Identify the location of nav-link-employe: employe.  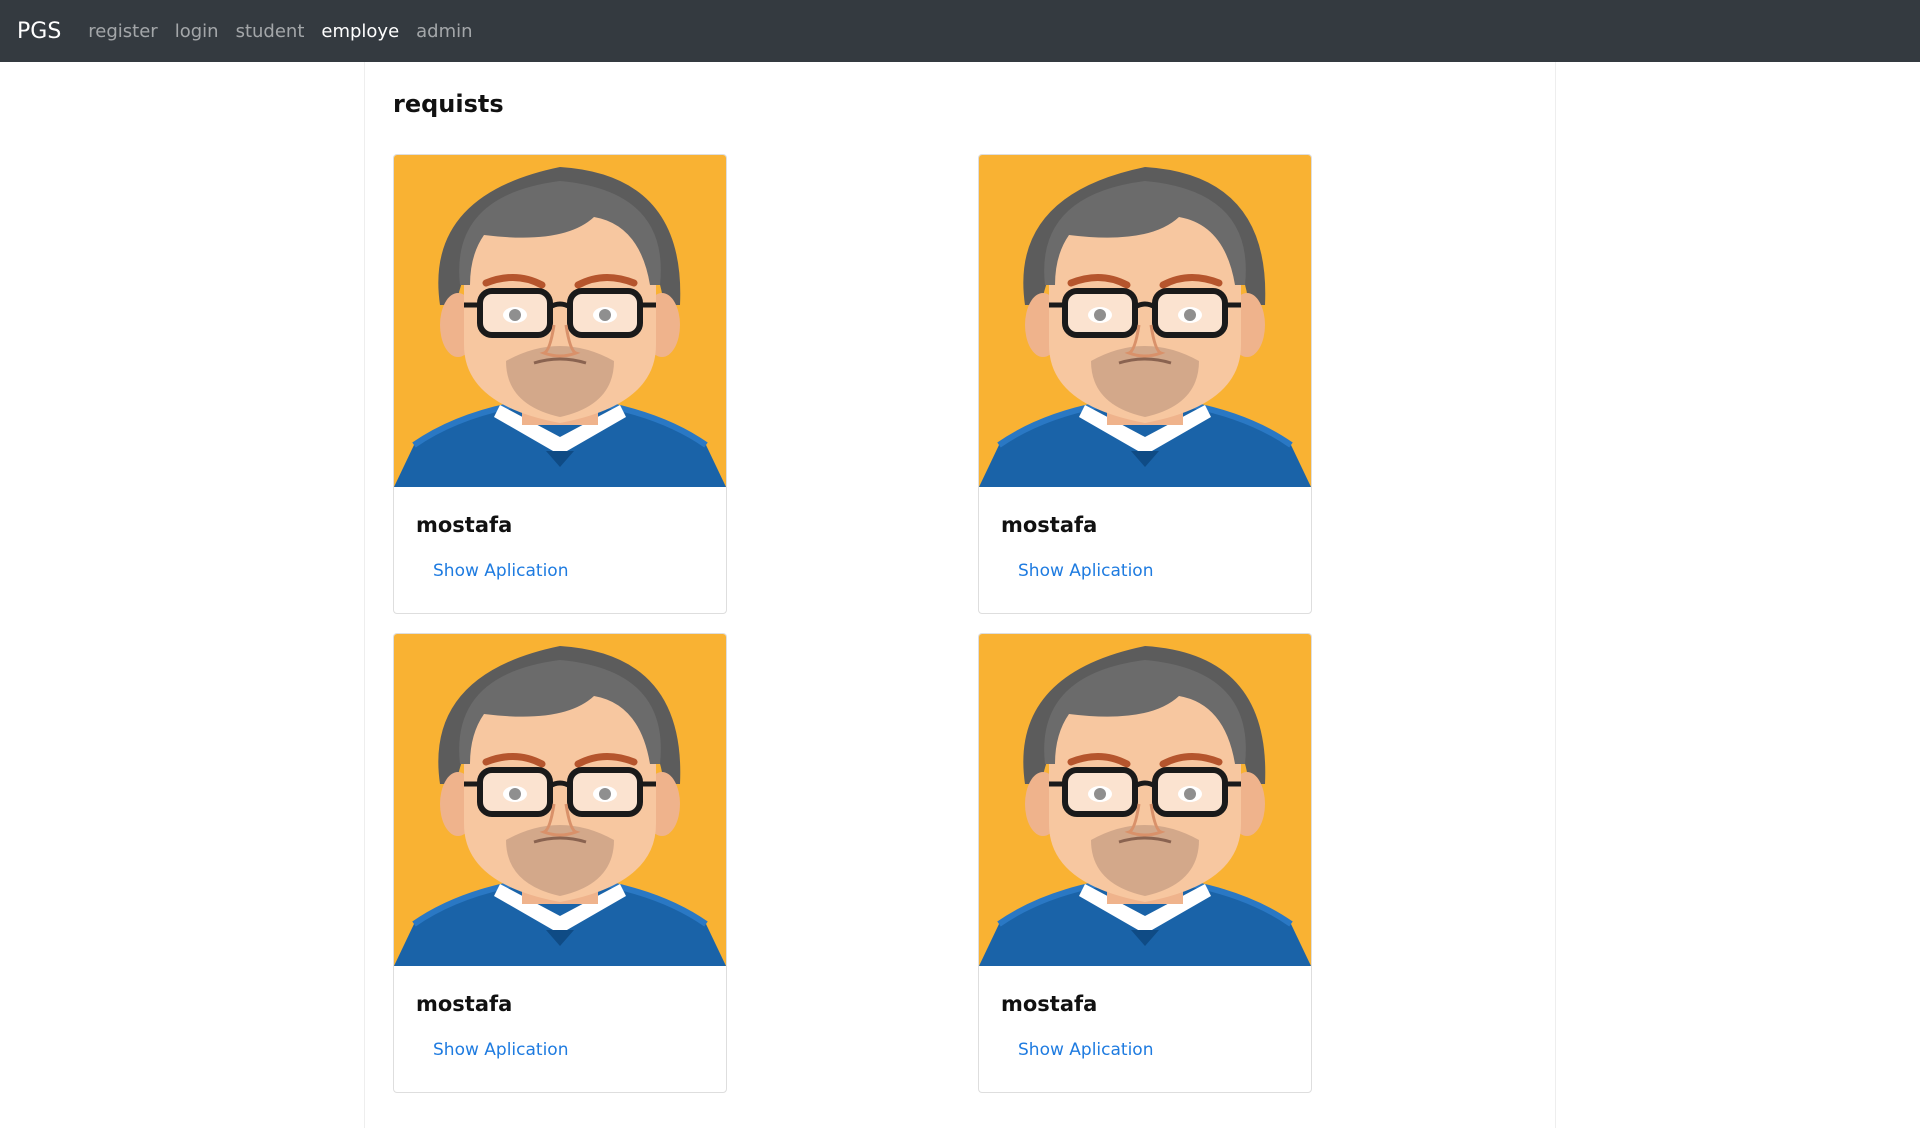
(360, 31).